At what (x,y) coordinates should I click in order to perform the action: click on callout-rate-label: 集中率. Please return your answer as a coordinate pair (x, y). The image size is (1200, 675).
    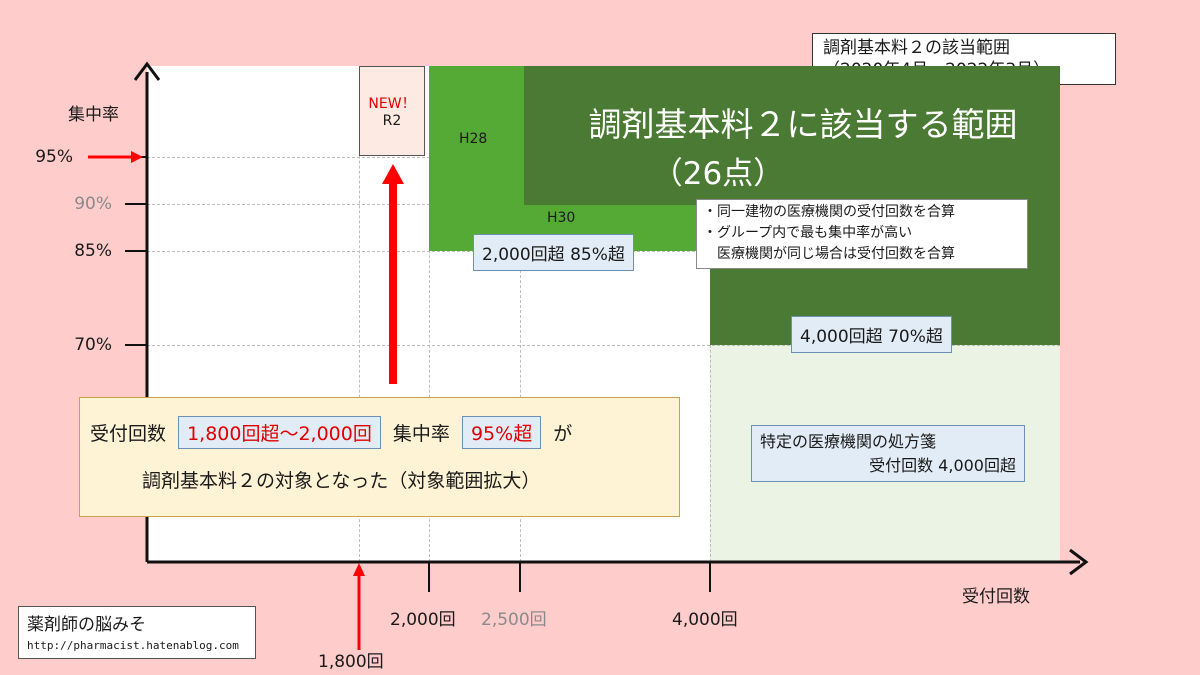
    Looking at the image, I should click on (421, 434).